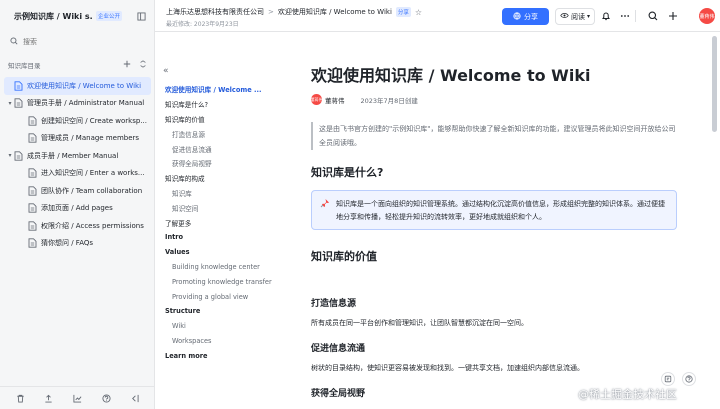  Describe the element at coordinates (77, 209) in the screenshot. I see `sidebar-item: 添加页面 / Add pages` at that location.